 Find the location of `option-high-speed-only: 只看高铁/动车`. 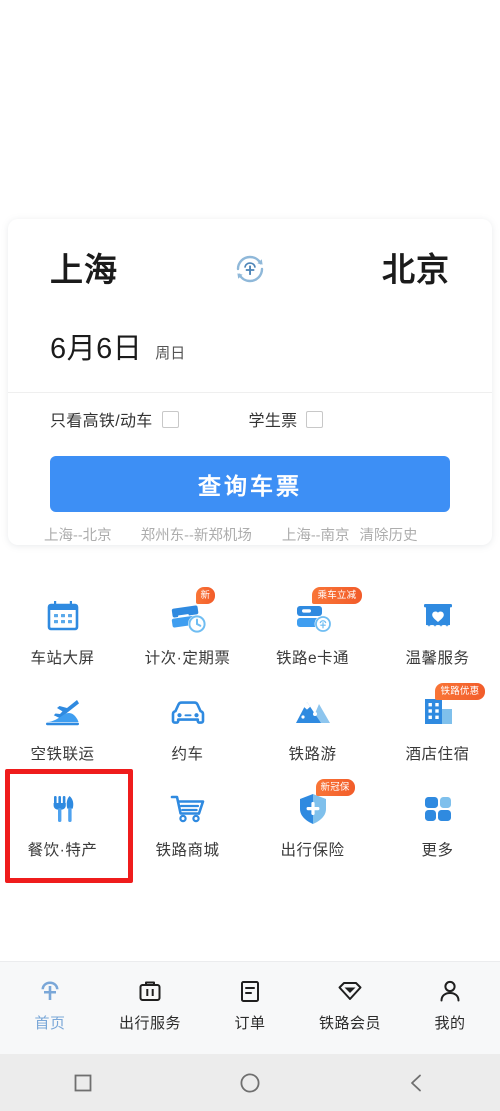

option-high-speed-only: 只看高铁/动车 is located at coordinates (114, 419).